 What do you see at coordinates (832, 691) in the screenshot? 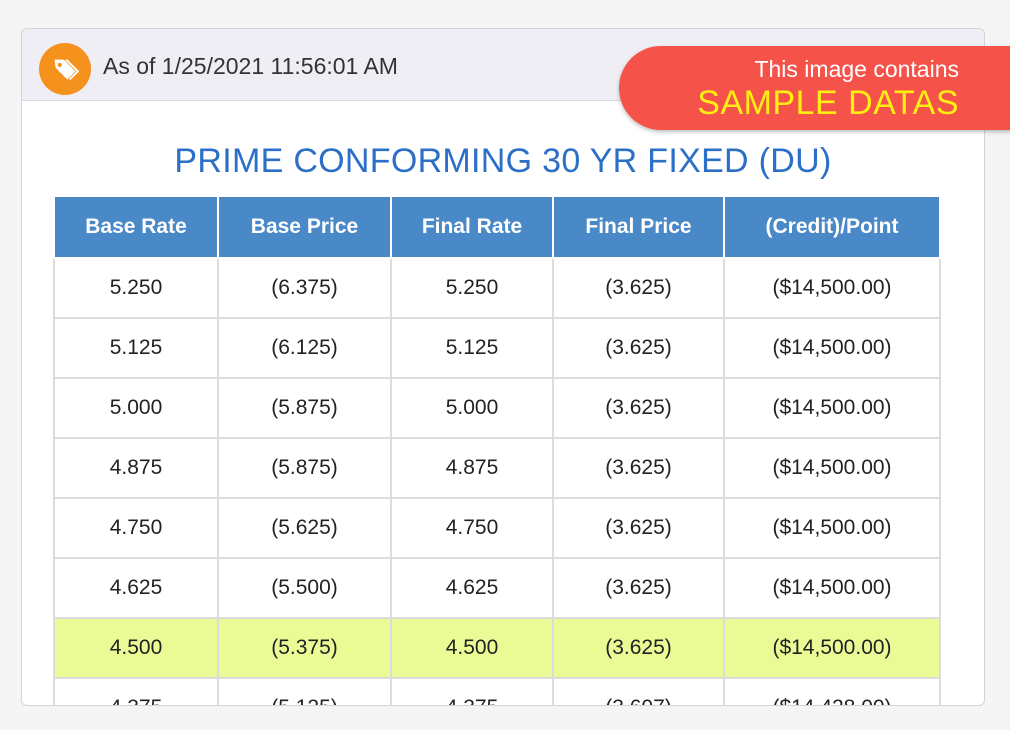
I see `credit-point-cell: ($14,428.00)` at bounding box center [832, 691].